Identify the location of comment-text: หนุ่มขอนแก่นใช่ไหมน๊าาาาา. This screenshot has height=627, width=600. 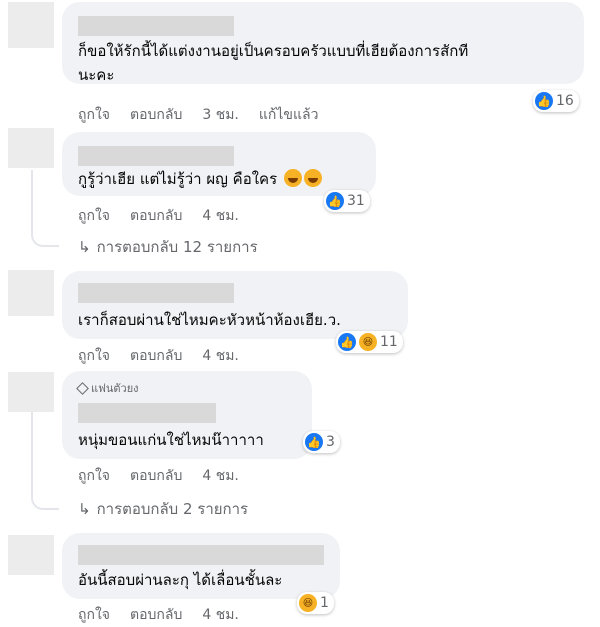
(171, 440).